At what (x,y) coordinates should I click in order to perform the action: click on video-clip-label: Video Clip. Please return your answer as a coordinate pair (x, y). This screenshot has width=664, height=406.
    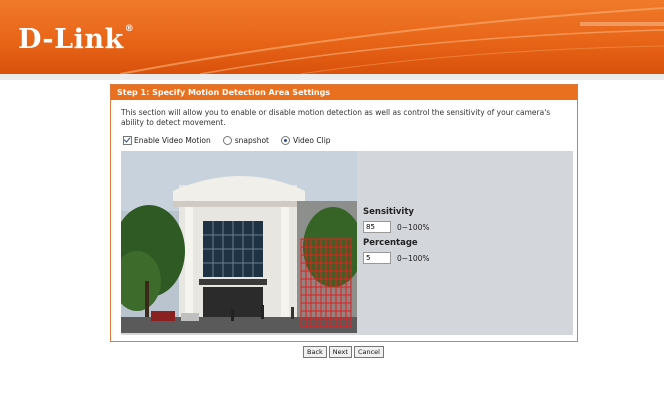
    Looking at the image, I should click on (311, 140).